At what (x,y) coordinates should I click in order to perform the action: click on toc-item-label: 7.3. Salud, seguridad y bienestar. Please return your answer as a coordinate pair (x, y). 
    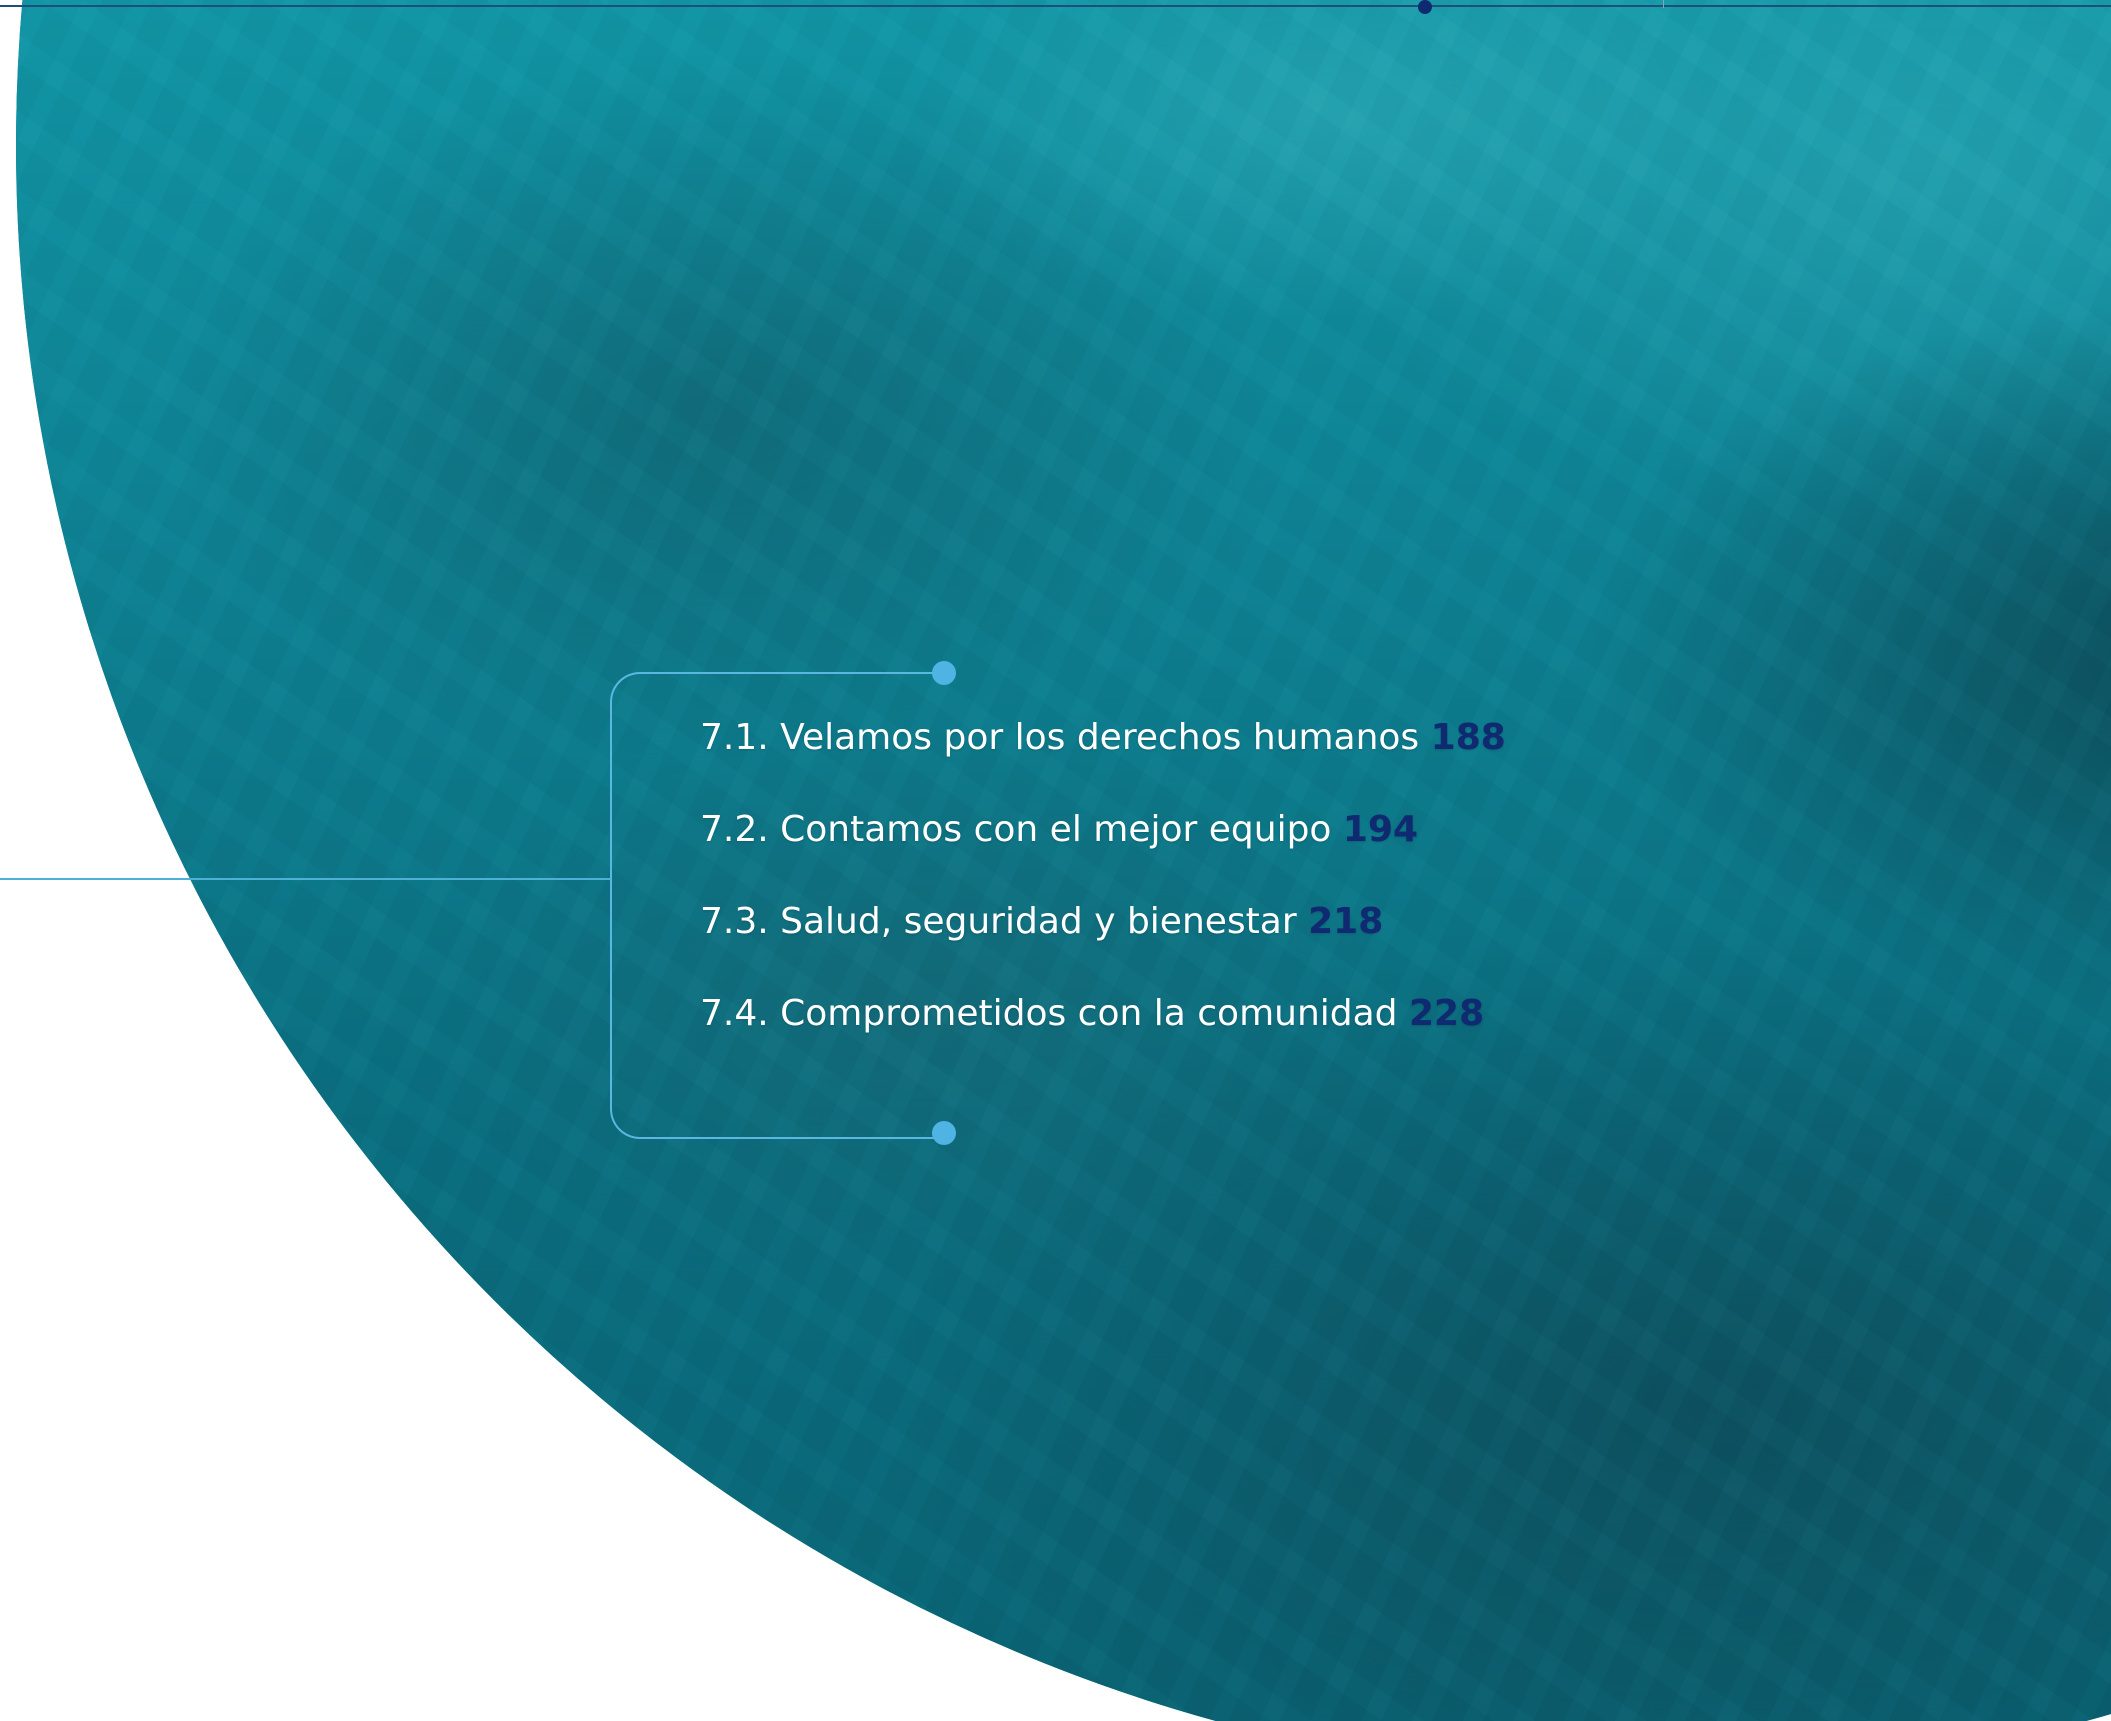
    Looking at the image, I should click on (998, 921).